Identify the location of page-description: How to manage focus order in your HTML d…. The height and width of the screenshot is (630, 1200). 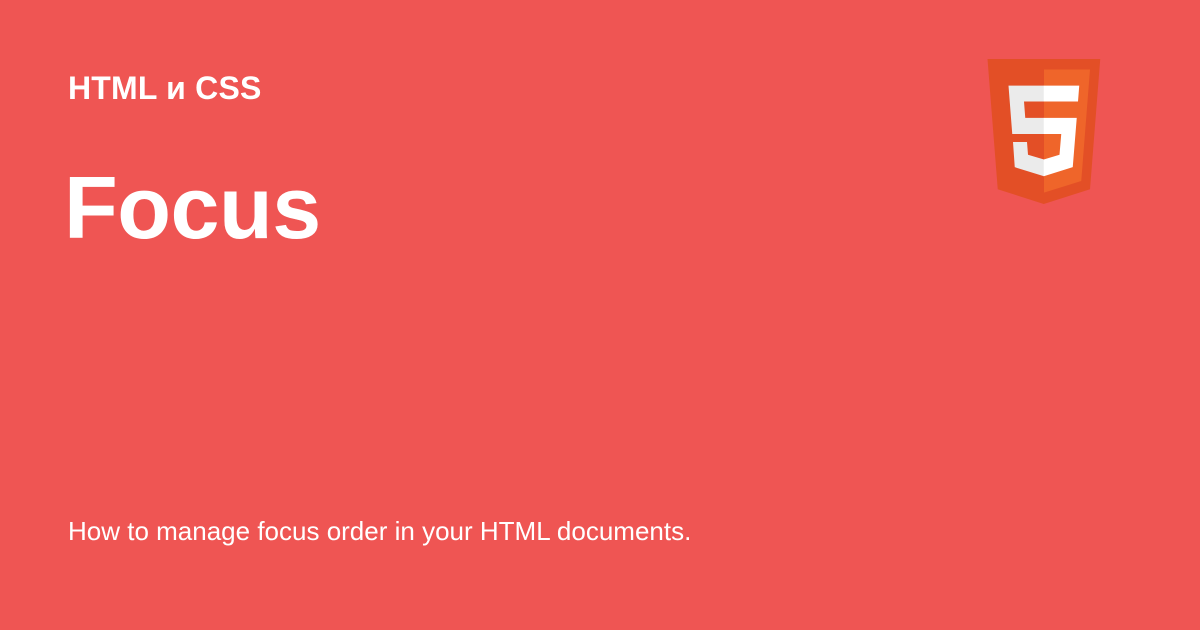
(380, 531).